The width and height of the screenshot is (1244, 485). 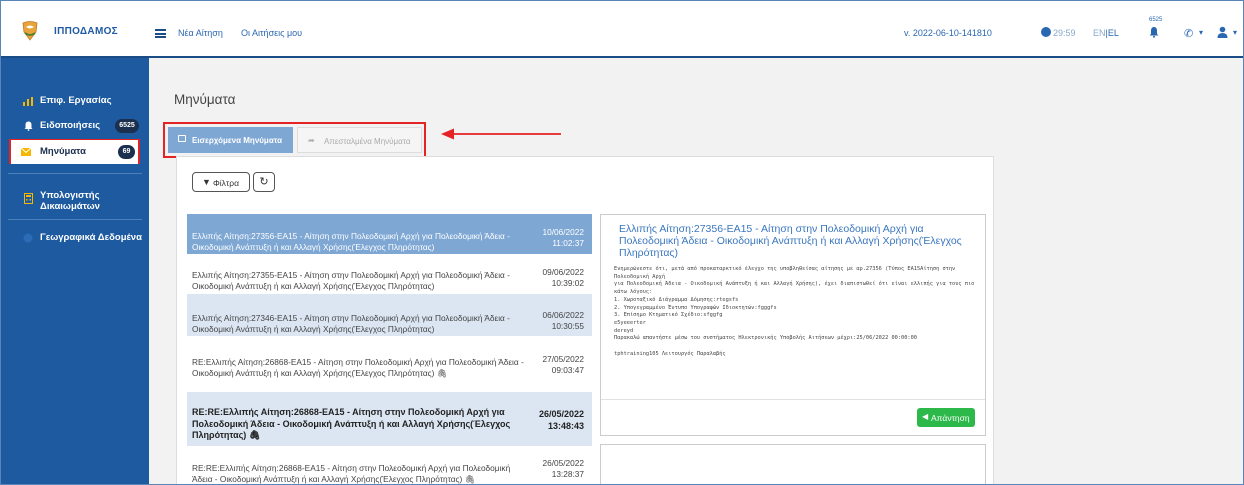 I want to click on nav-my-applications: Οι Αιτήσεις μου, so click(x=271, y=33).